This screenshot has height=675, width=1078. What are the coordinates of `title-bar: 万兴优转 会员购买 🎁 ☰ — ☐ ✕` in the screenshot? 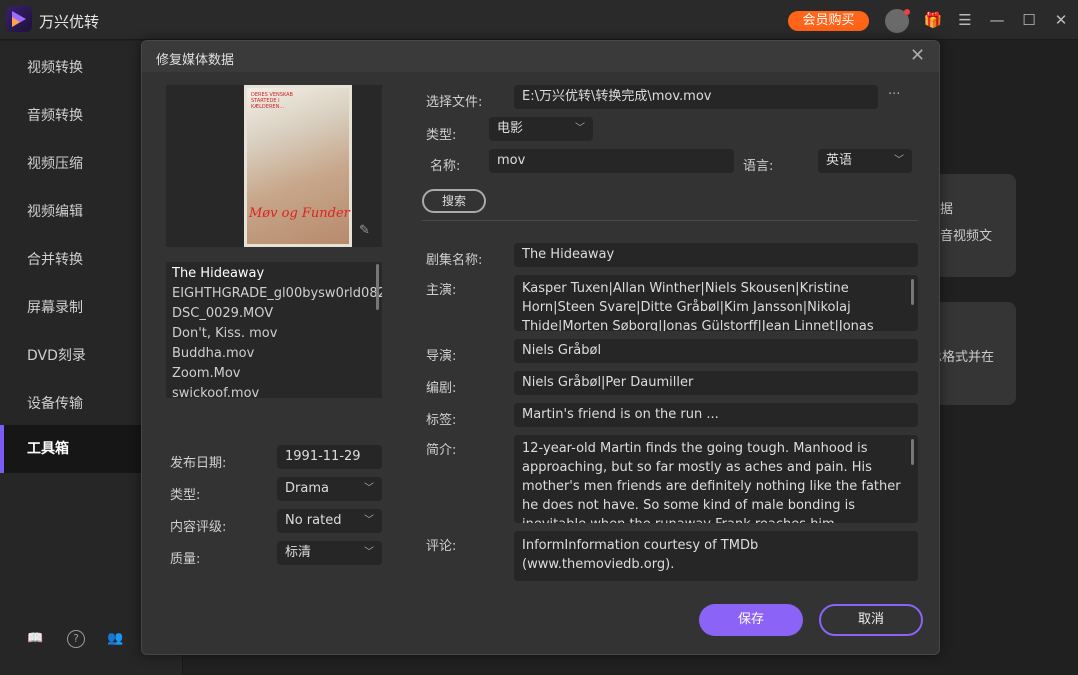 It's located at (539, 20).